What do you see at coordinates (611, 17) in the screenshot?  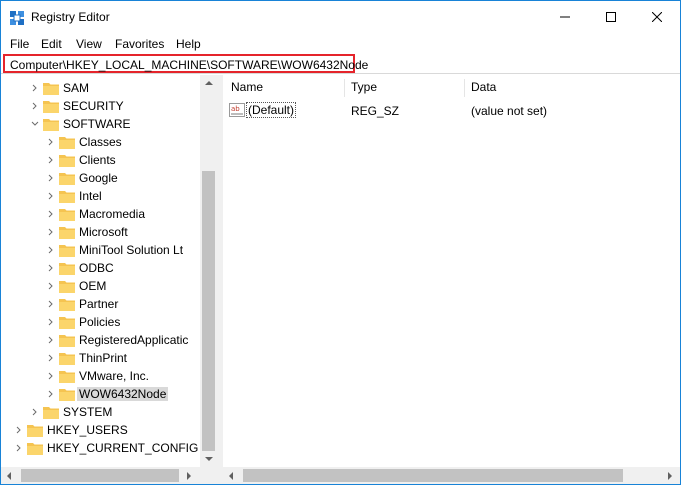 I see `maximize-button` at bounding box center [611, 17].